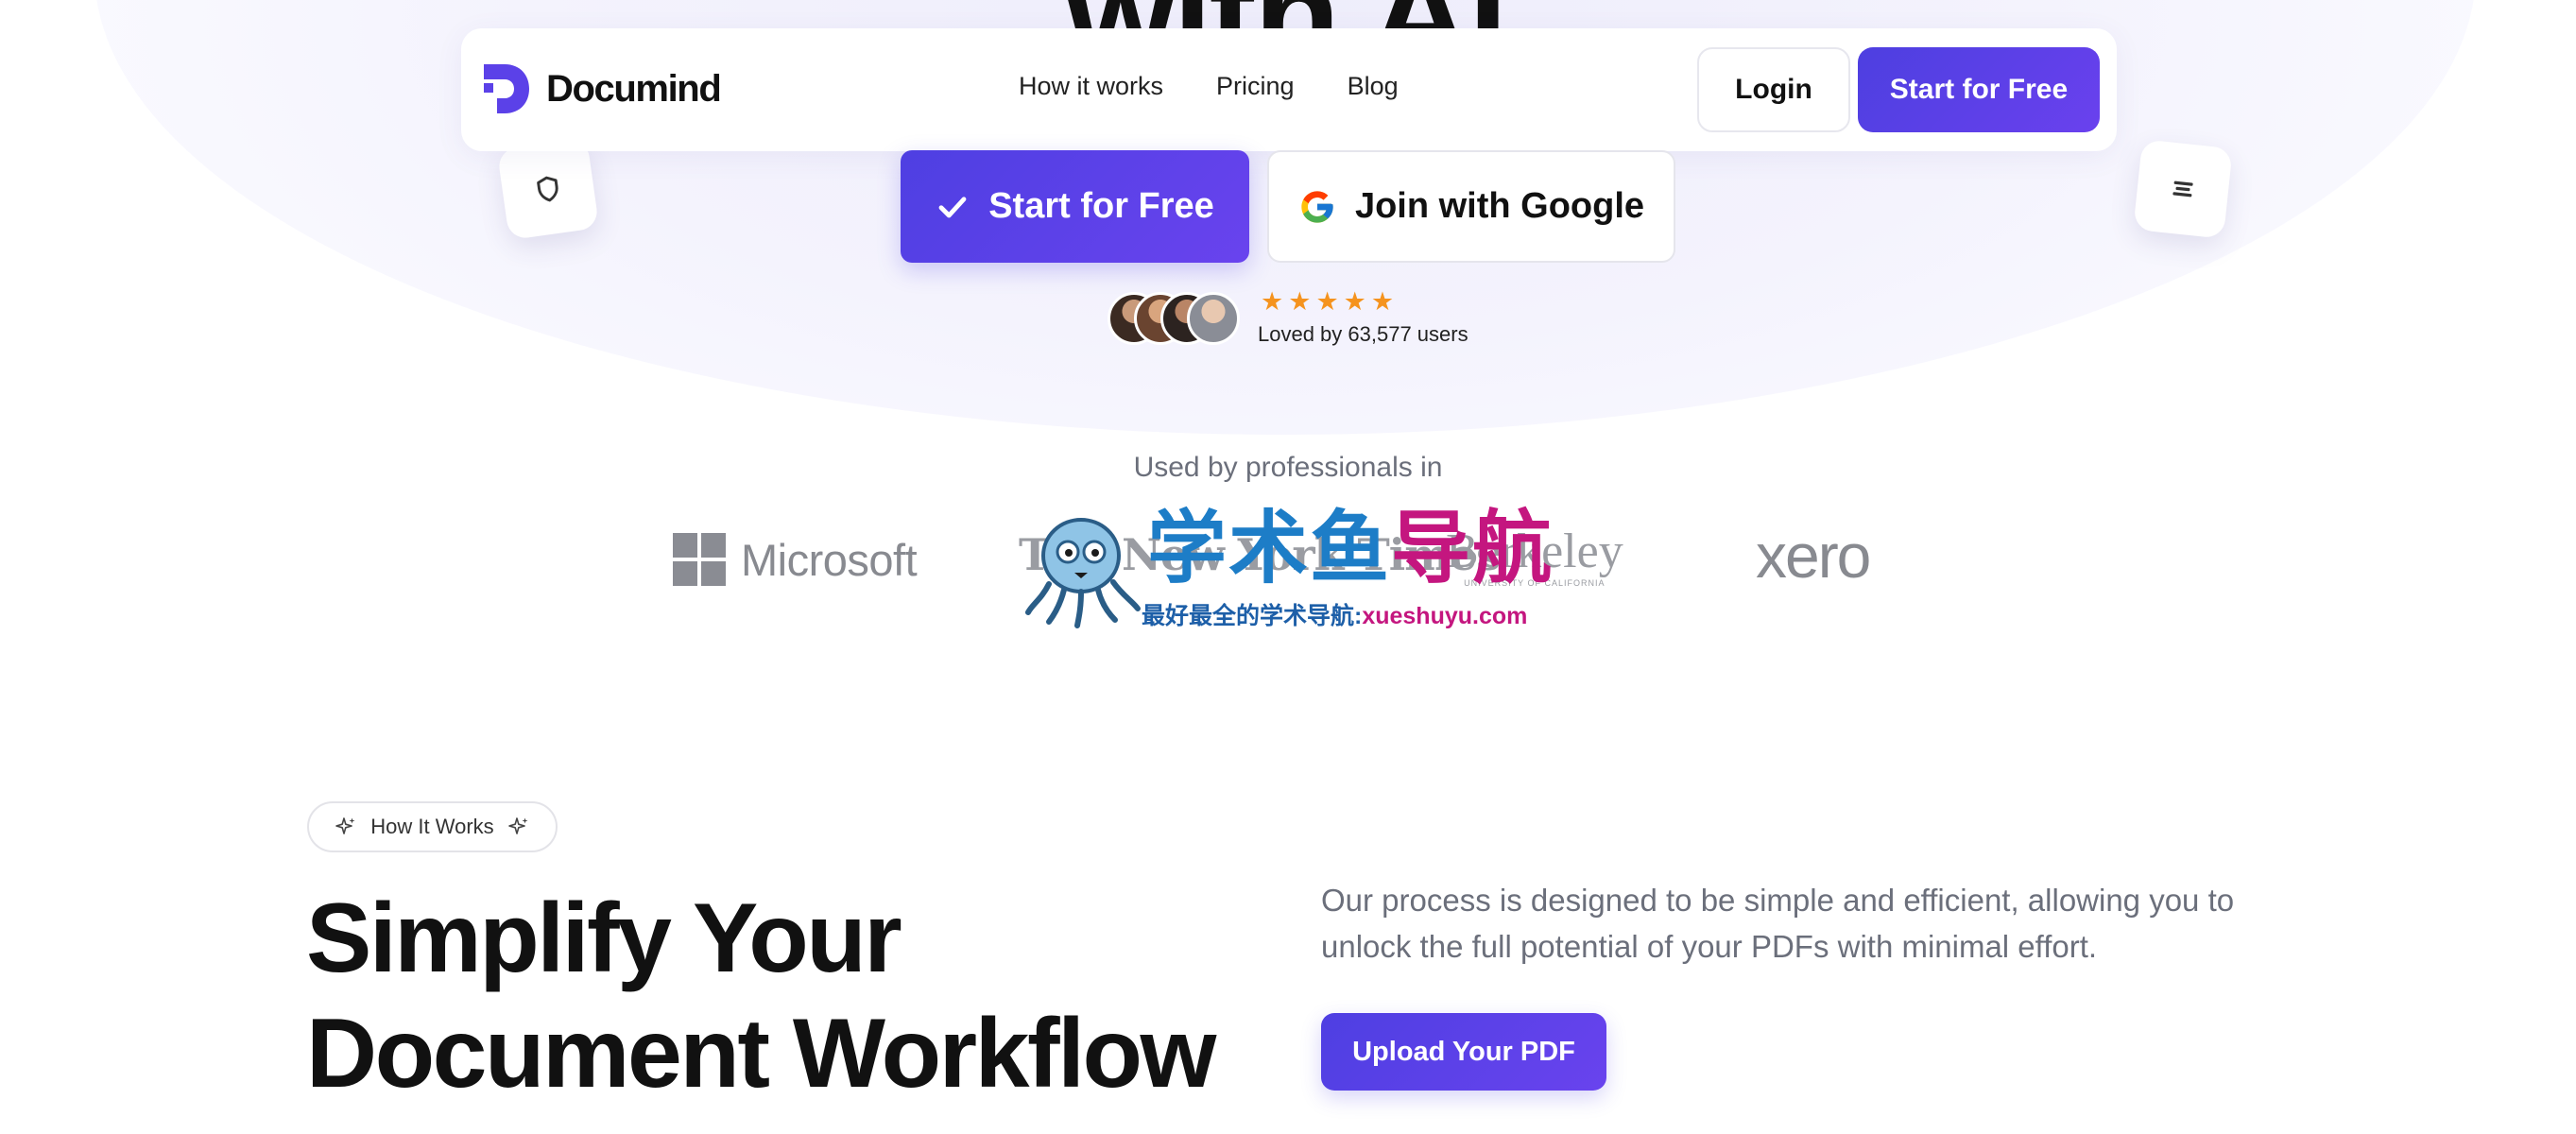  I want to click on brand-logo: Documind, so click(601, 88).